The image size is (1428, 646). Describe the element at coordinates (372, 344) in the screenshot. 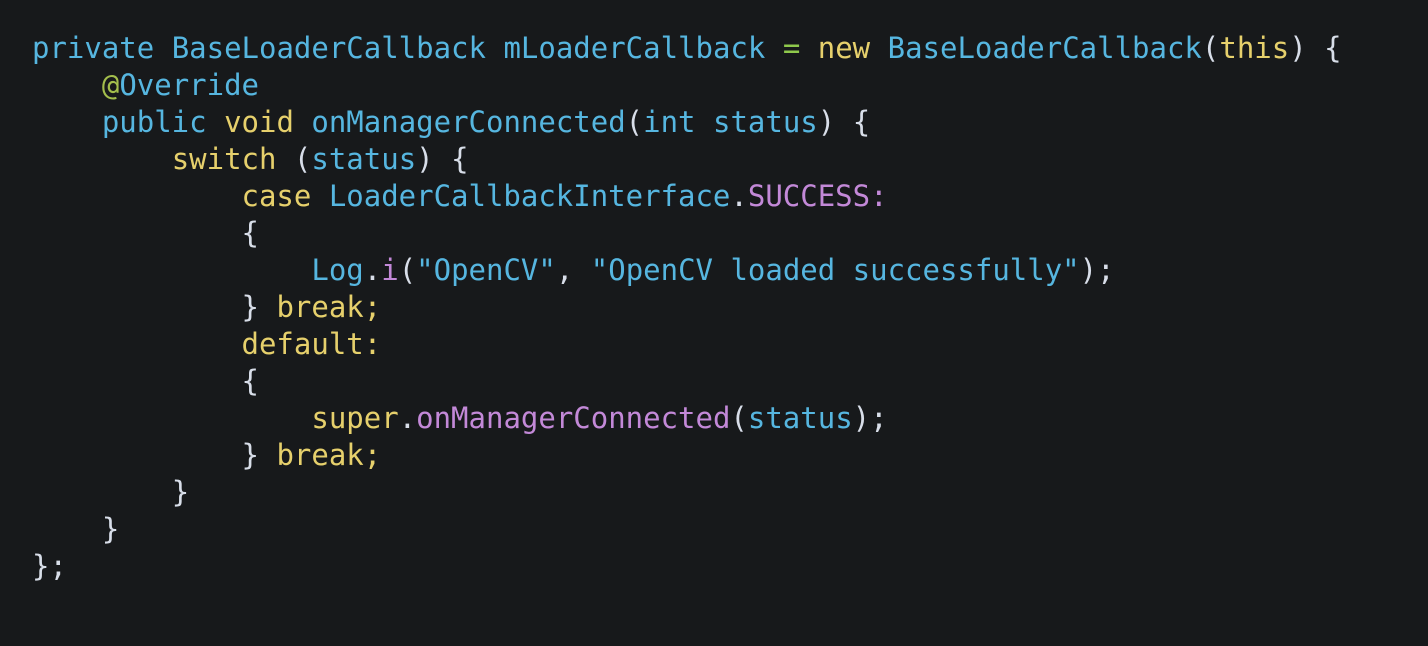

I see `code-token-kw: :` at that location.